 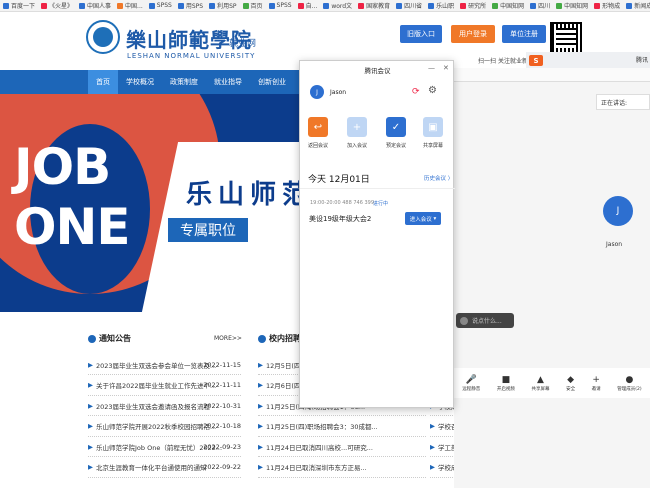 What do you see at coordinates (540, 379) in the screenshot?
I see `share-icon: ▲` at bounding box center [540, 379].